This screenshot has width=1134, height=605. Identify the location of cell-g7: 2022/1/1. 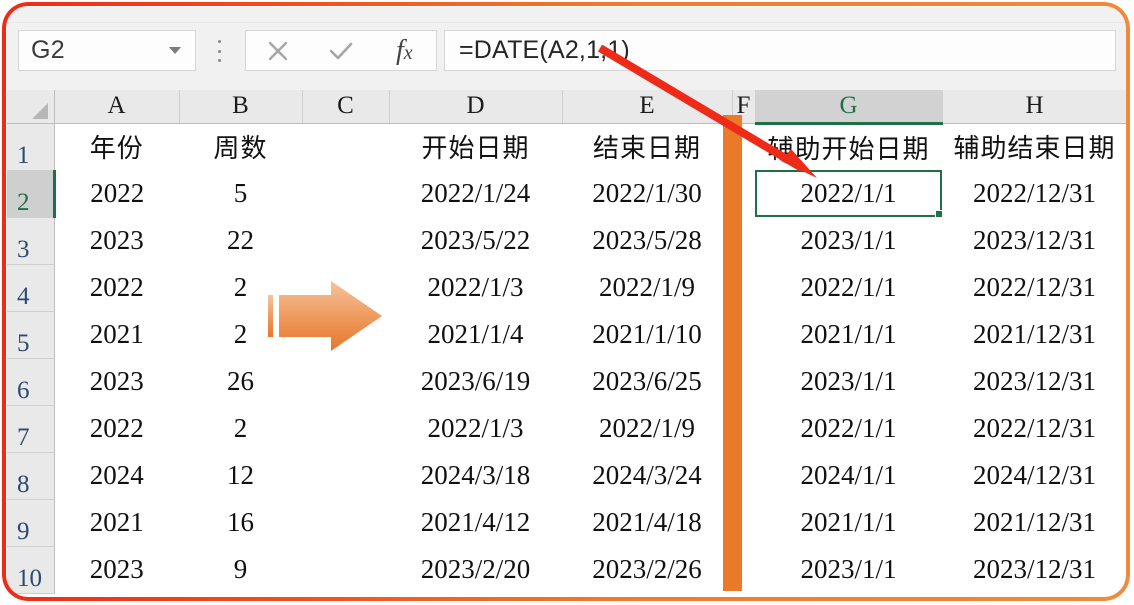
(848, 428).